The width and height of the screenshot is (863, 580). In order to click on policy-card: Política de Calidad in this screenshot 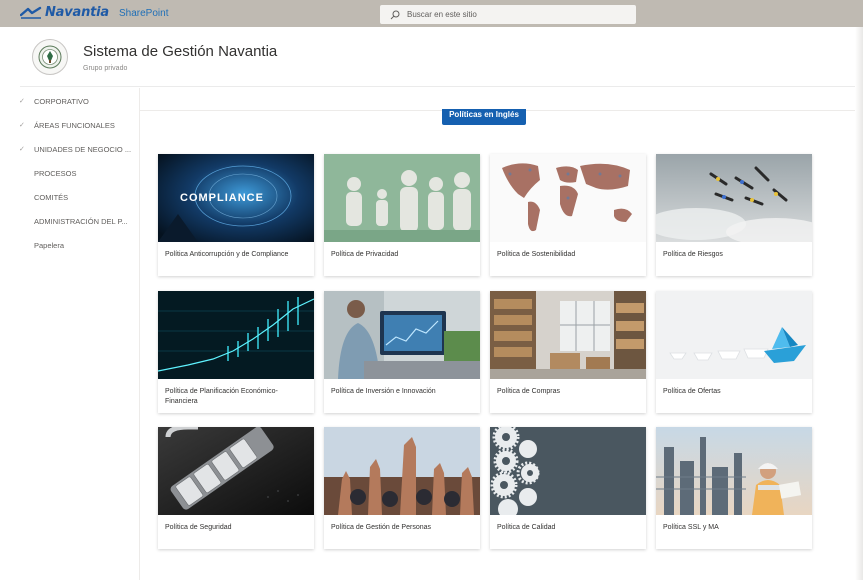, I will do `click(568, 488)`.